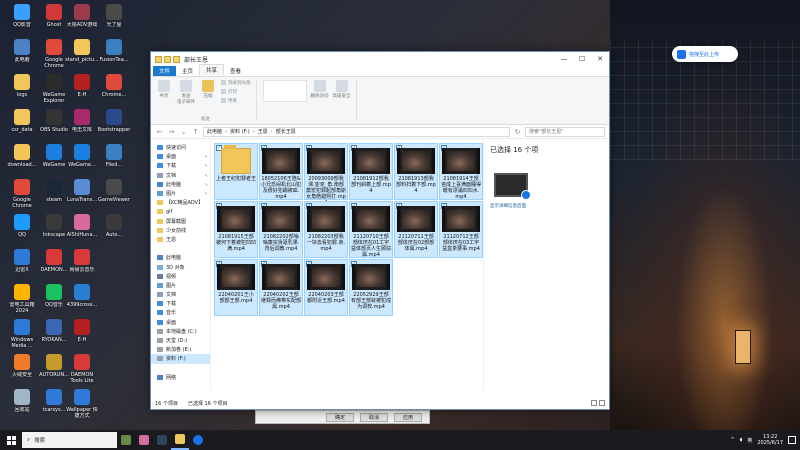  What do you see at coordinates (371, 171) in the screenshot?
I see `file-item: ✓21081912部我部刊斜着上部.mp4` at bounding box center [371, 171].